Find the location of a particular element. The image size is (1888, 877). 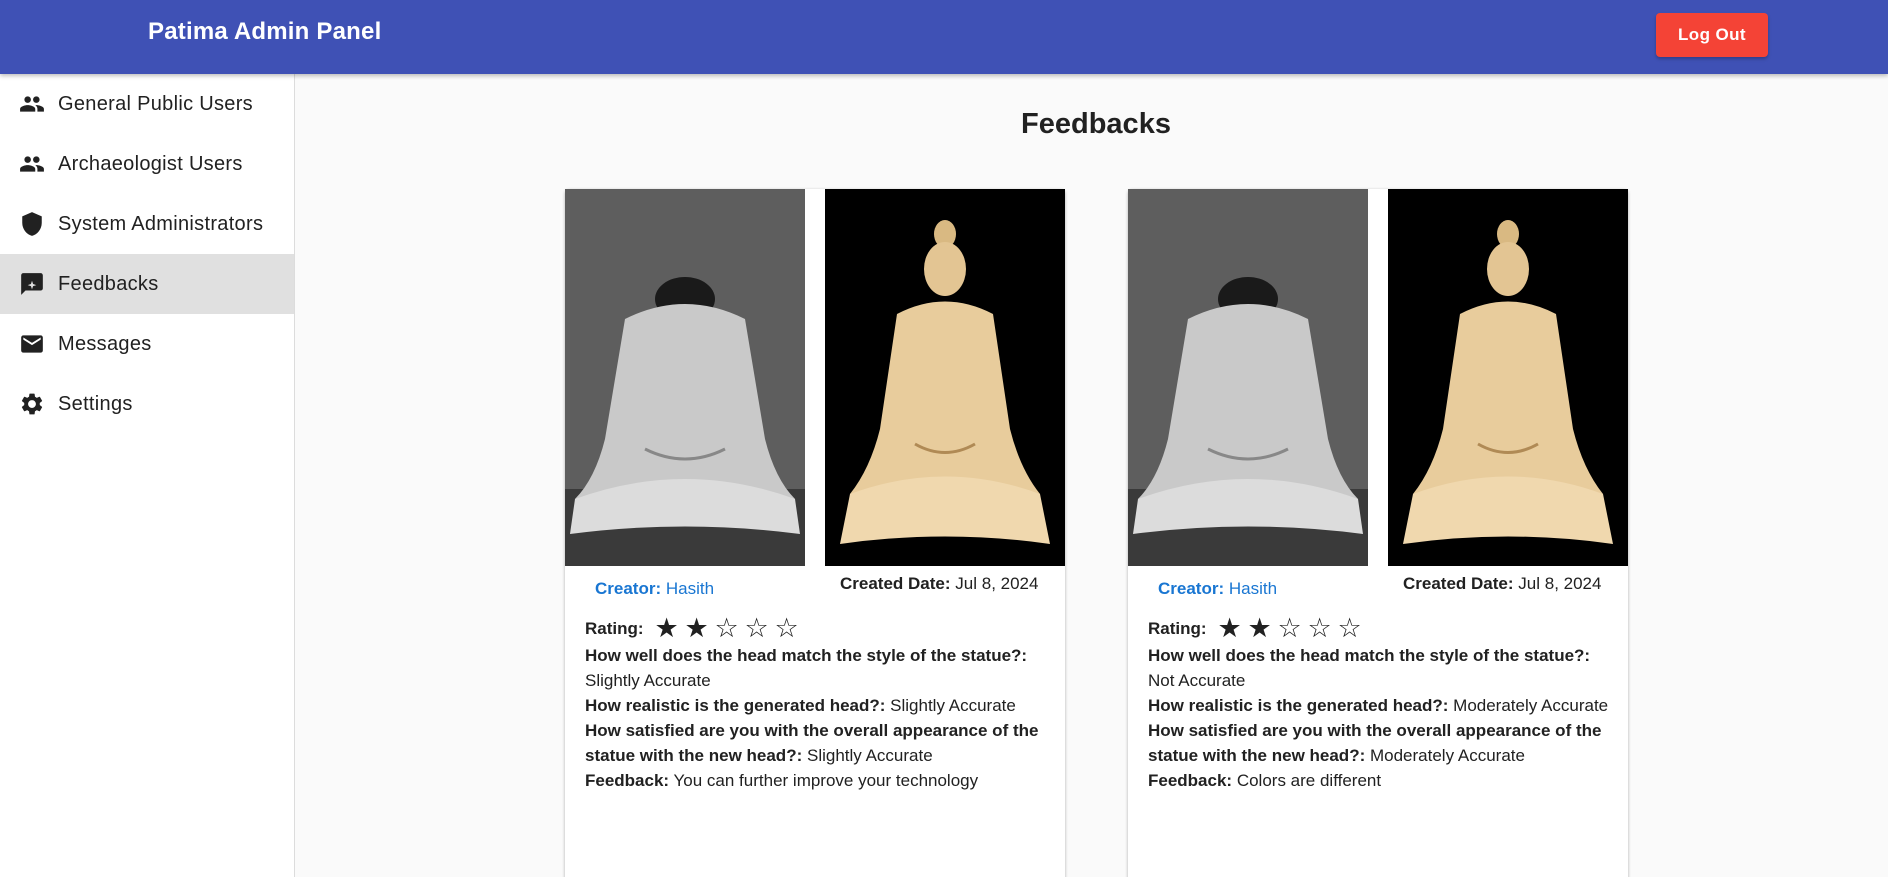

sidebar-item-feedbacks: Feedbacks is located at coordinates (147, 284).